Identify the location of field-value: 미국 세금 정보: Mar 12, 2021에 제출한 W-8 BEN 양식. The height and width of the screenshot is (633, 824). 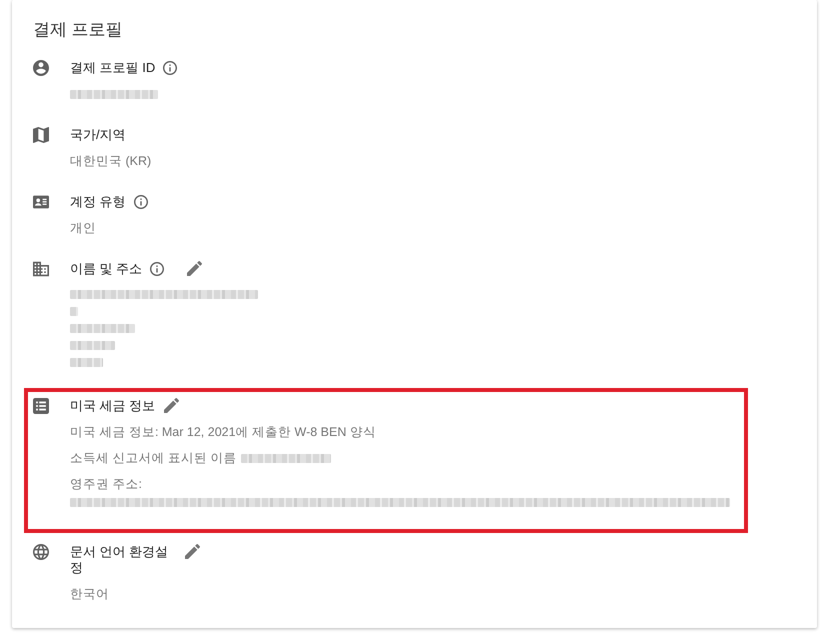
(223, 432).